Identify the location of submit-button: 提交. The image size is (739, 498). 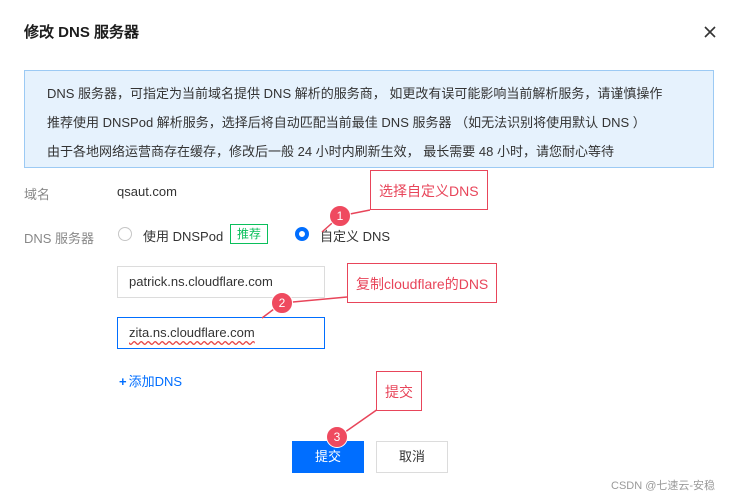
(328, 457).